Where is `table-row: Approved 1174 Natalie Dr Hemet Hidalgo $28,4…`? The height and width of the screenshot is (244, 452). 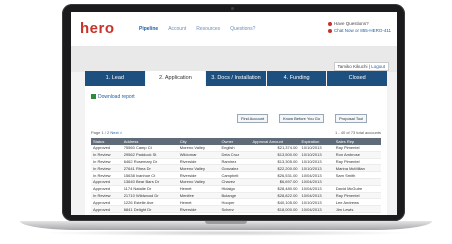
table-row: Approved 1174 Natalie Dr Hemet Hidalgo $28,4… is located at coordinates (236, 189).